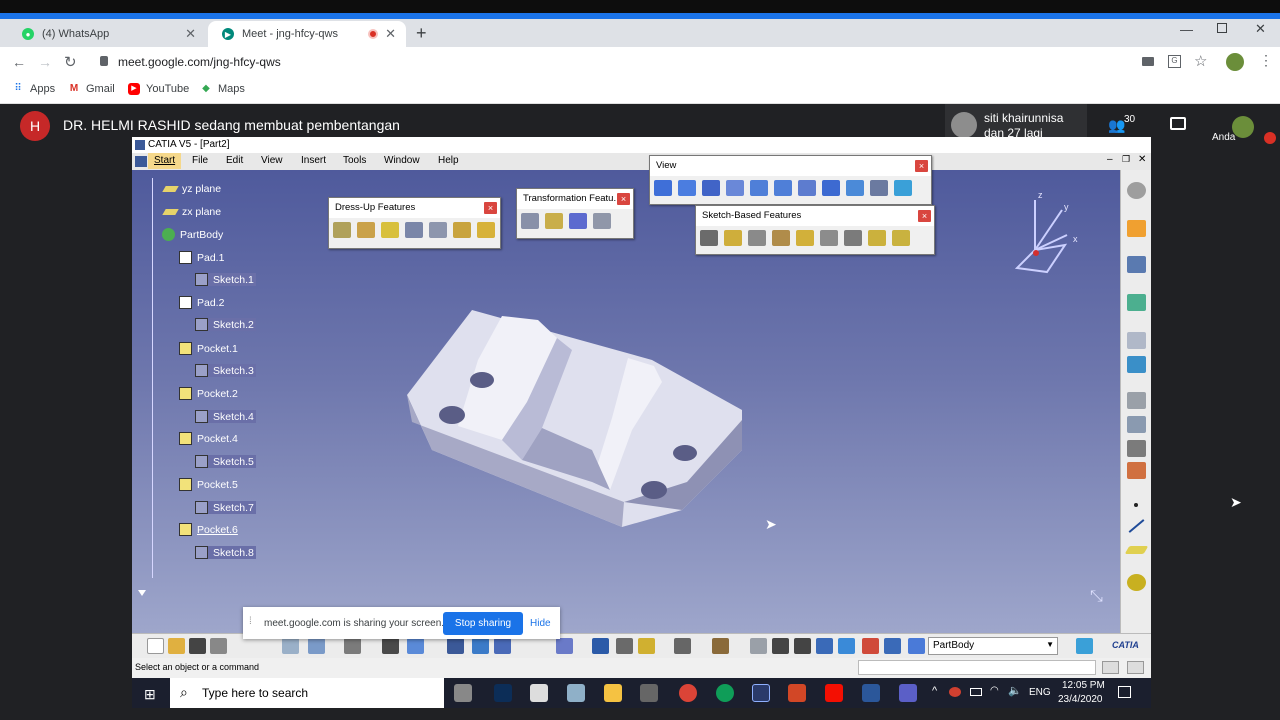  I want to click on omnibox: meet.google.com/jng-hfcy-qws, so click(608, 62).